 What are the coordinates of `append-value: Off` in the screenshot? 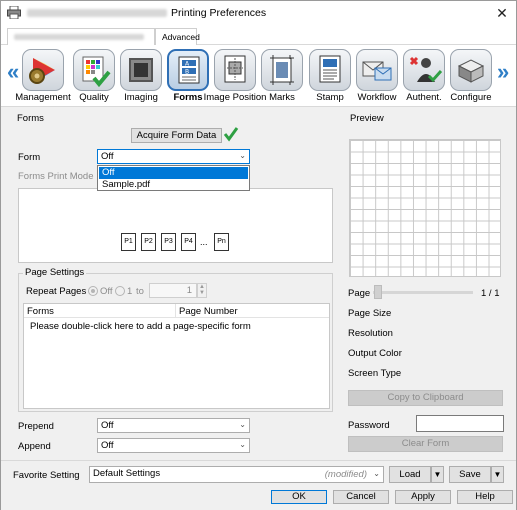 It's located at (107, 445).